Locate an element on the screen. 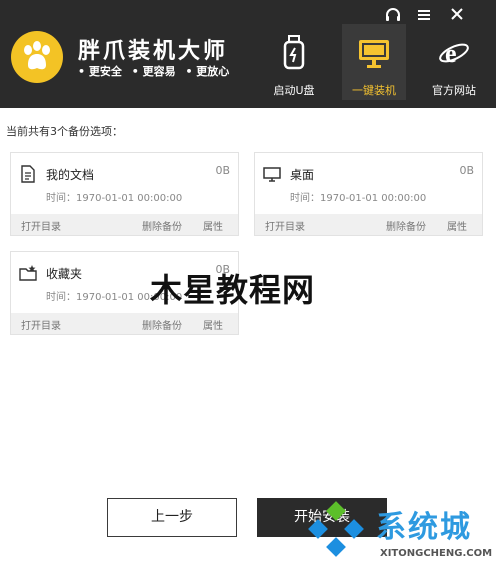  paw-logo is located at coordinates (37, 57).